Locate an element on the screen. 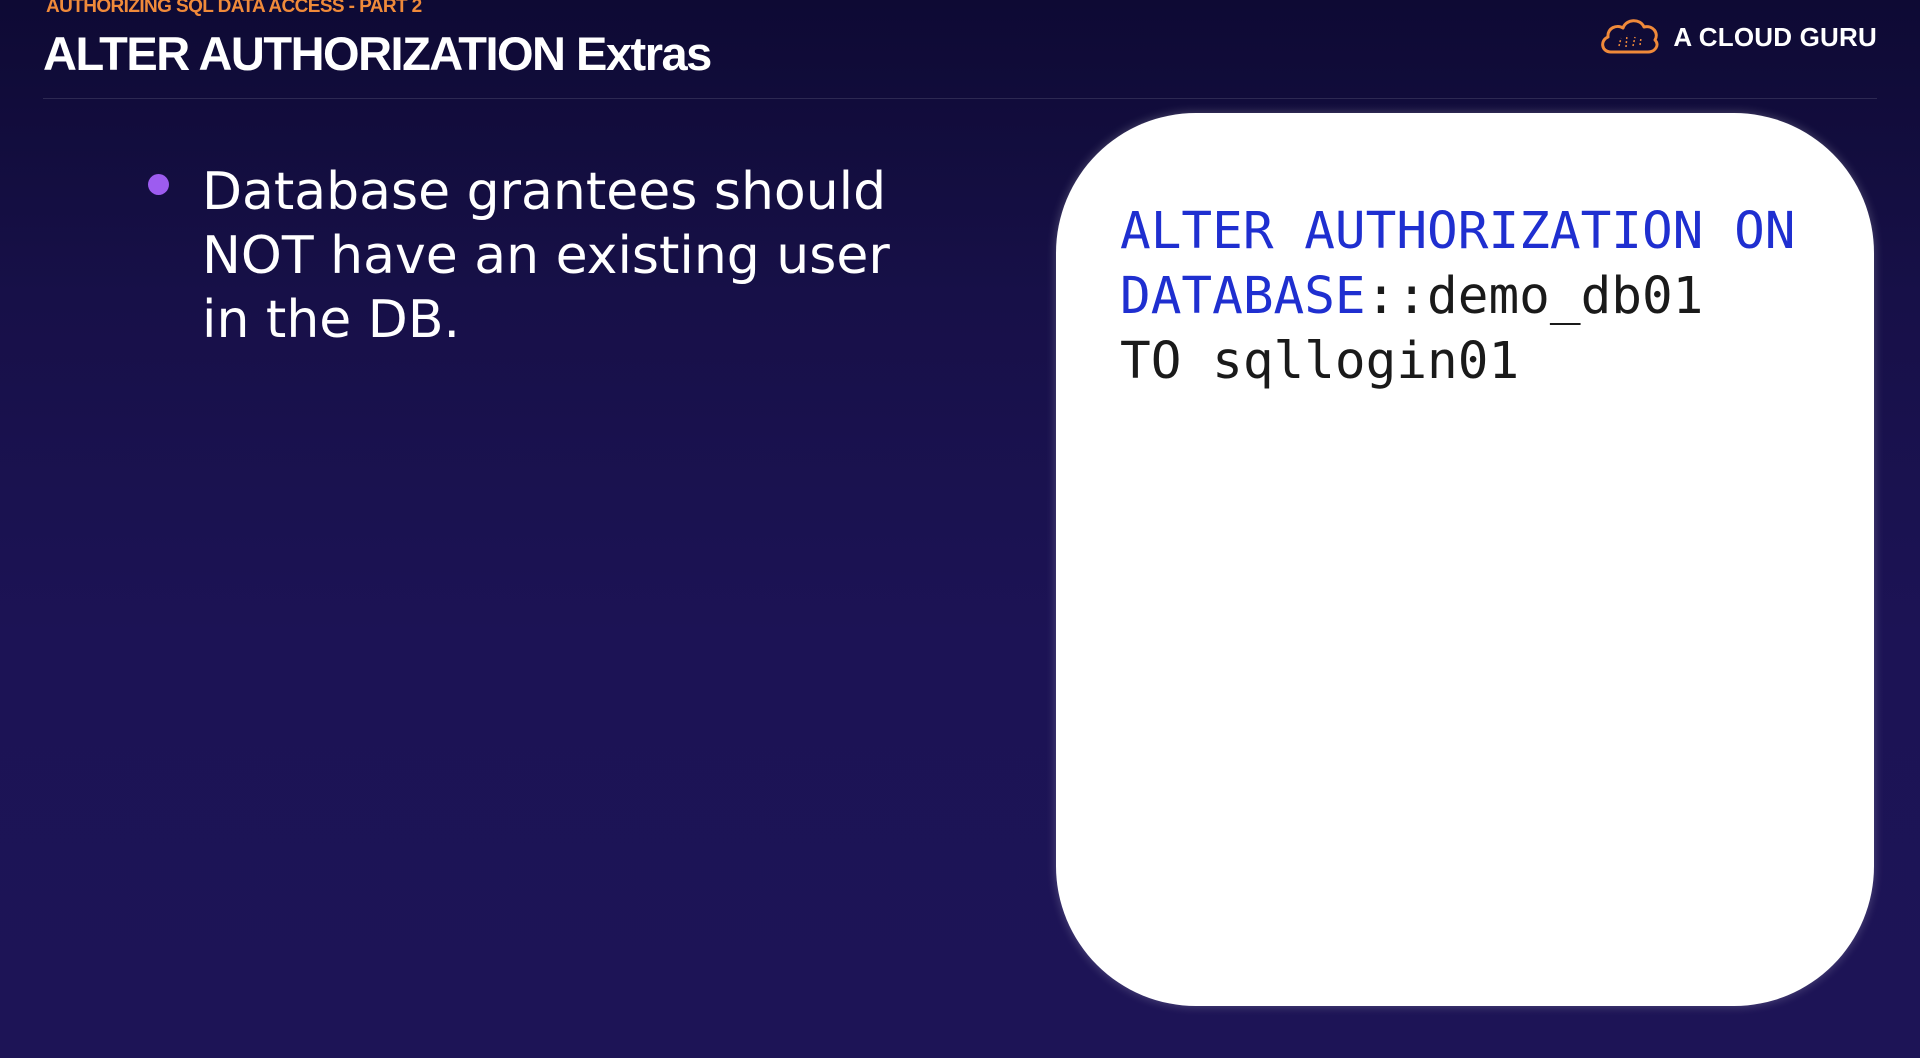 This screenshot has width=1920, height=1058. slide-title: ALTER AUTHORIZATION Extras is located at coordinates (377, 53).